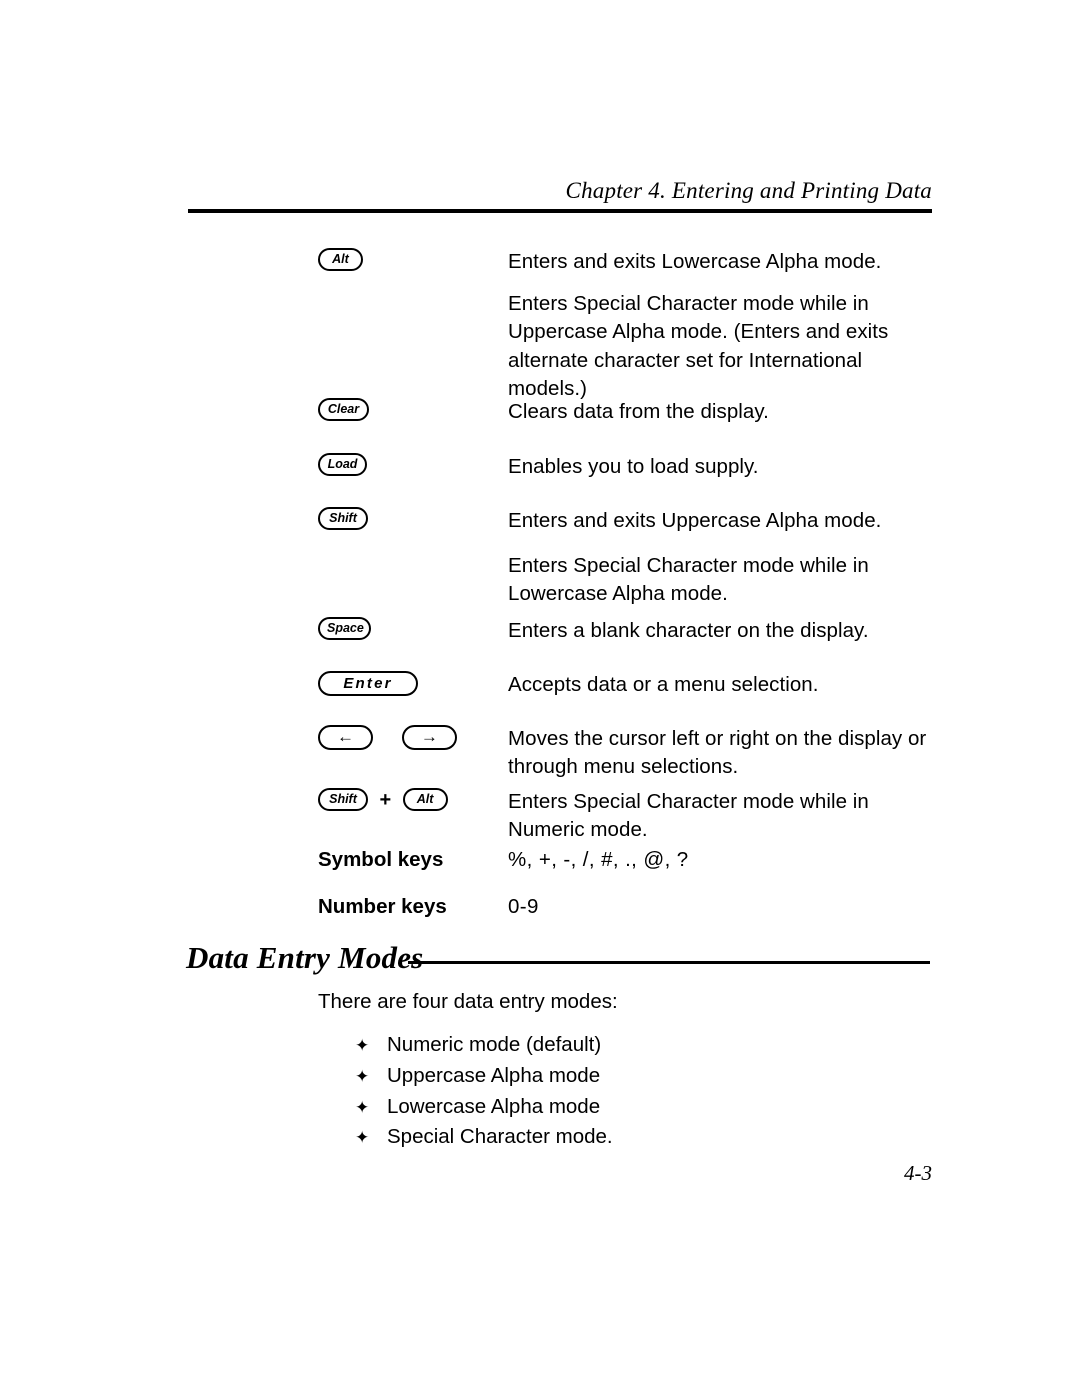 The width and height of the screenshot is (1080, 1397). What do you see at coordinates (494, 1075) in the screenshot?
I see `list-item-label: Uppercase Alpha mode` at bounding box center [494, 1075].